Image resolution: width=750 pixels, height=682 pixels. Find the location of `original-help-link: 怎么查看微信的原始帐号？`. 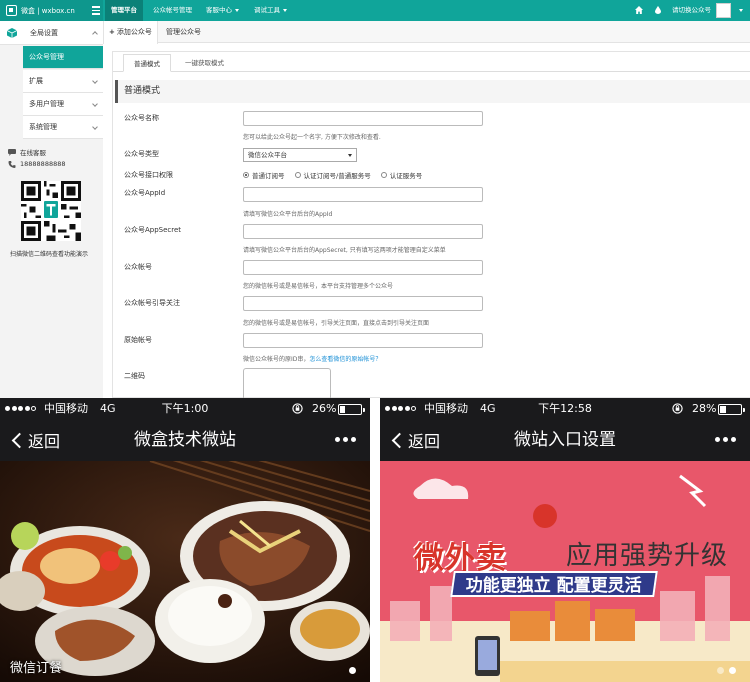

original-help-link: 怎么查看微信的原始帐号？ is located at coordinates (345, 359).